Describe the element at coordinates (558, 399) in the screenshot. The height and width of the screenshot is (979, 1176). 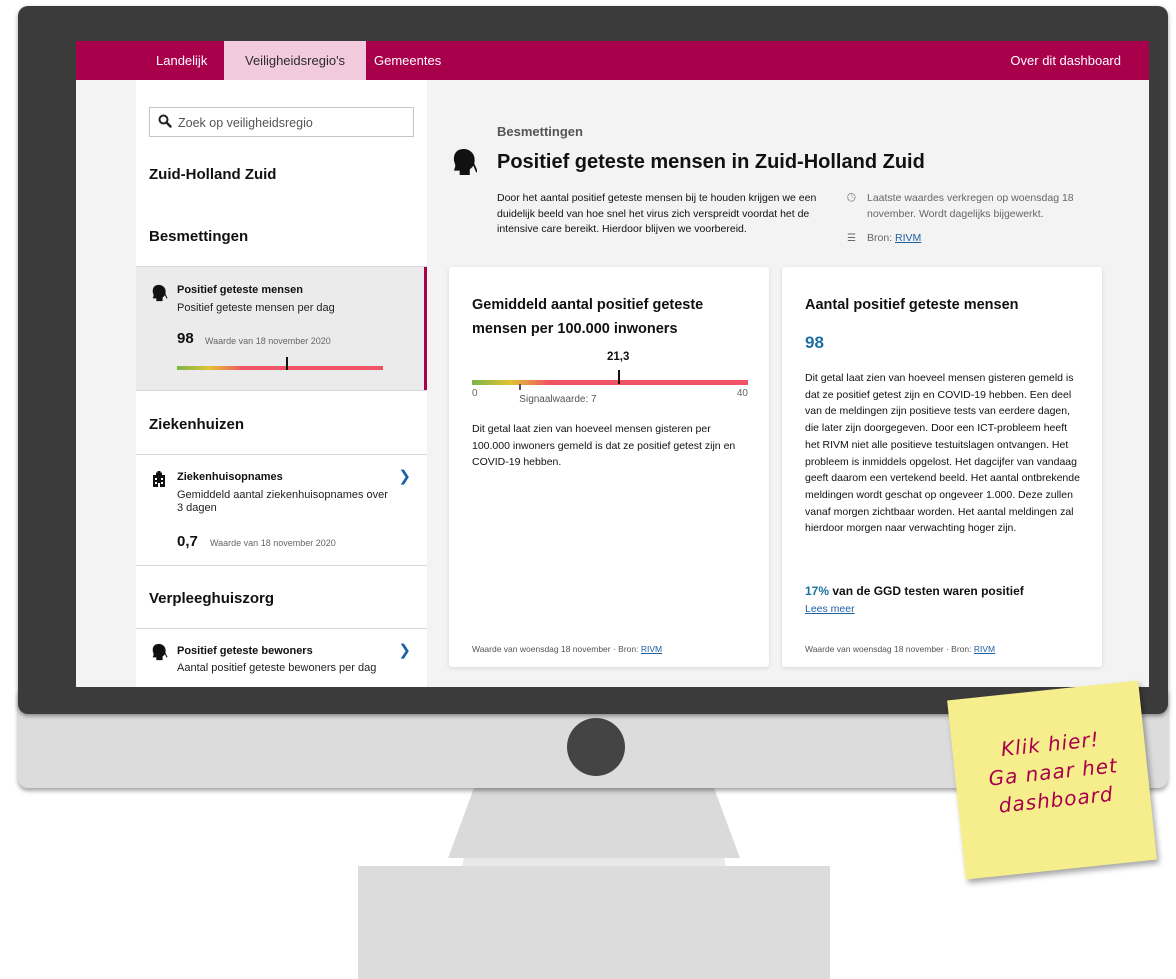
I see `gauge-signal-label: Signaalwaarde: 7` at that location.